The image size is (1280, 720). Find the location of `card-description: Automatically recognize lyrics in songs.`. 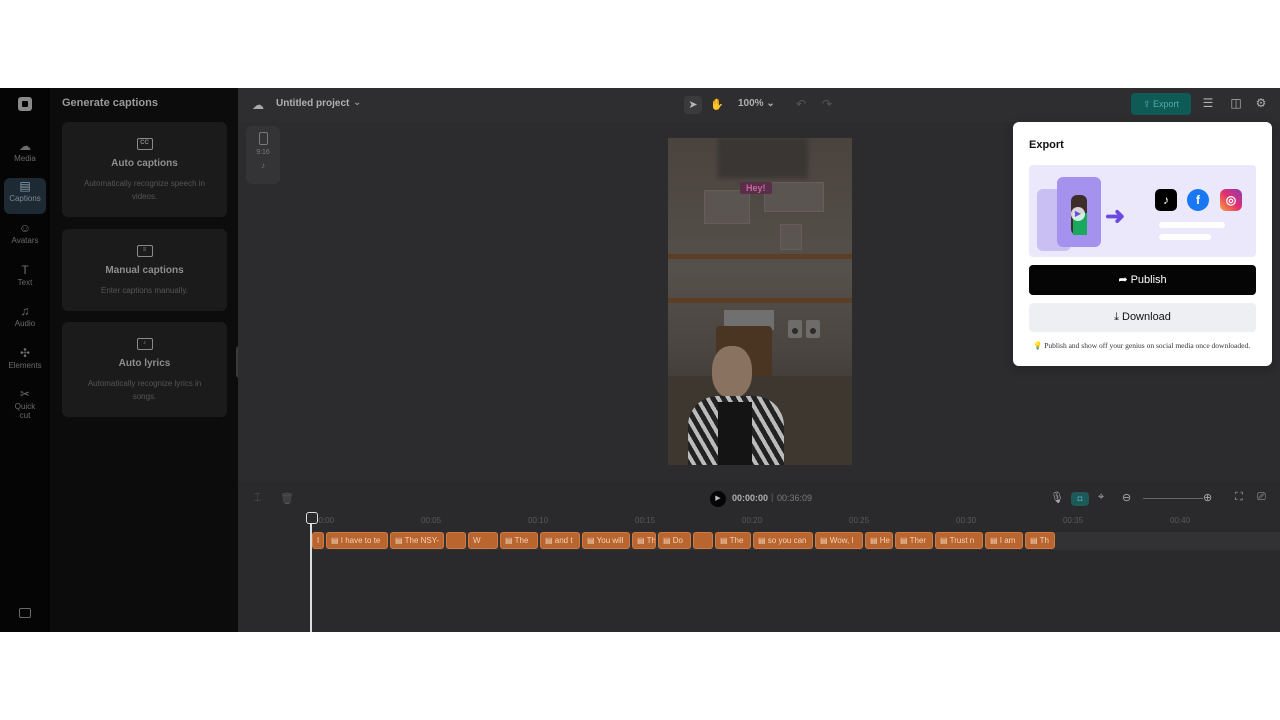

card-description: Automatically recognize lyrics in songs. is located at coordinates (144, 390).